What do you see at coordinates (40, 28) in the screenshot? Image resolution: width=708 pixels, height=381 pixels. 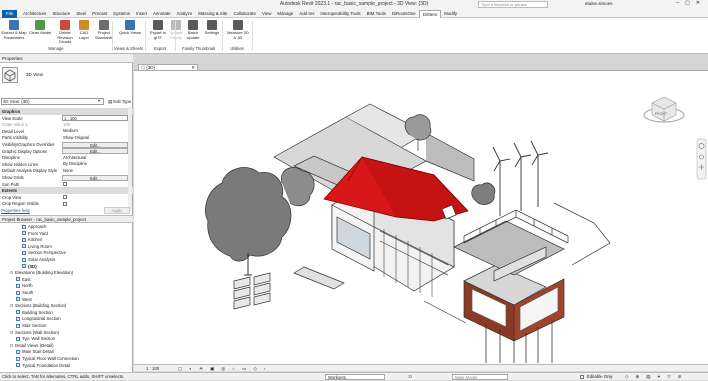 I see `clean-model-button: Clean Model` at bounding box center [40, 28].